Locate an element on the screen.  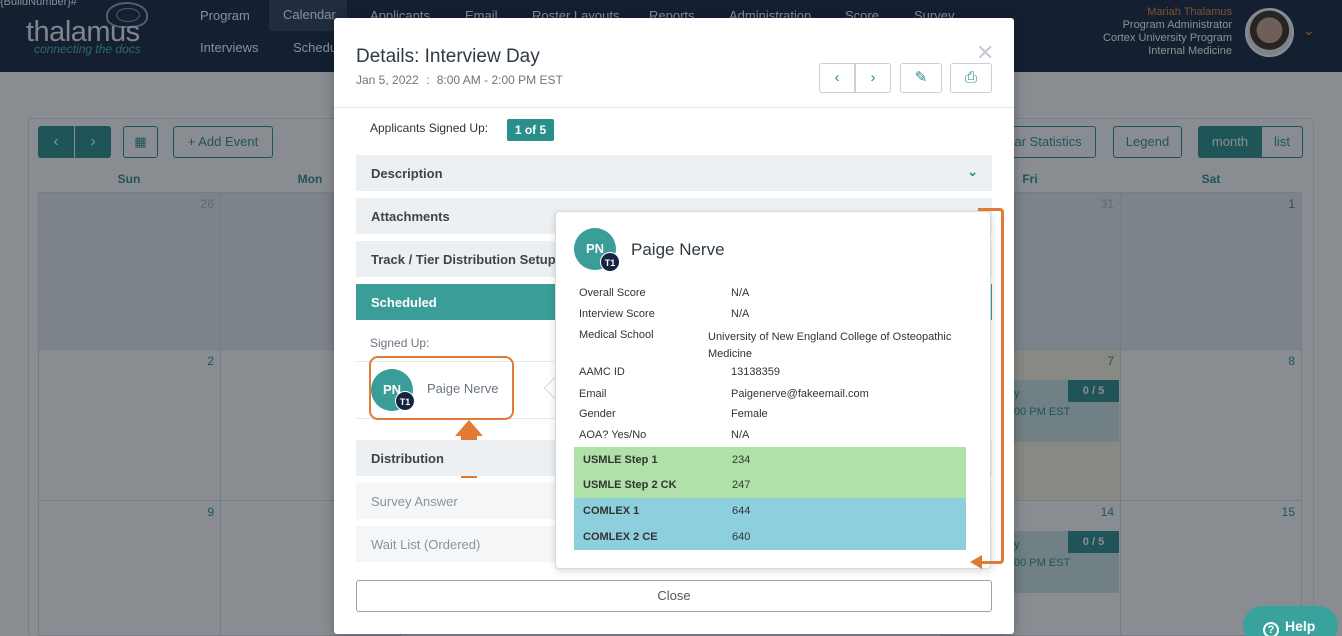
score-row: COMLEX 2 CE 640 is located at coordinates (770, 537).